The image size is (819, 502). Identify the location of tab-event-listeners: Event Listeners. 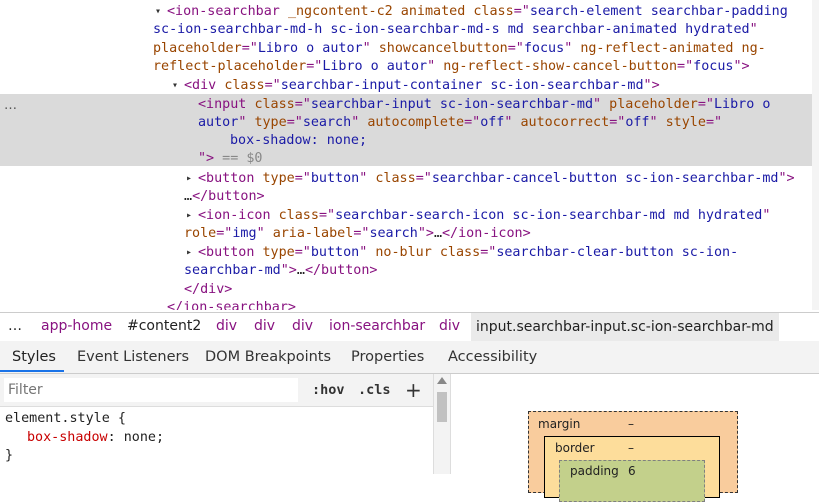
(133, 357).